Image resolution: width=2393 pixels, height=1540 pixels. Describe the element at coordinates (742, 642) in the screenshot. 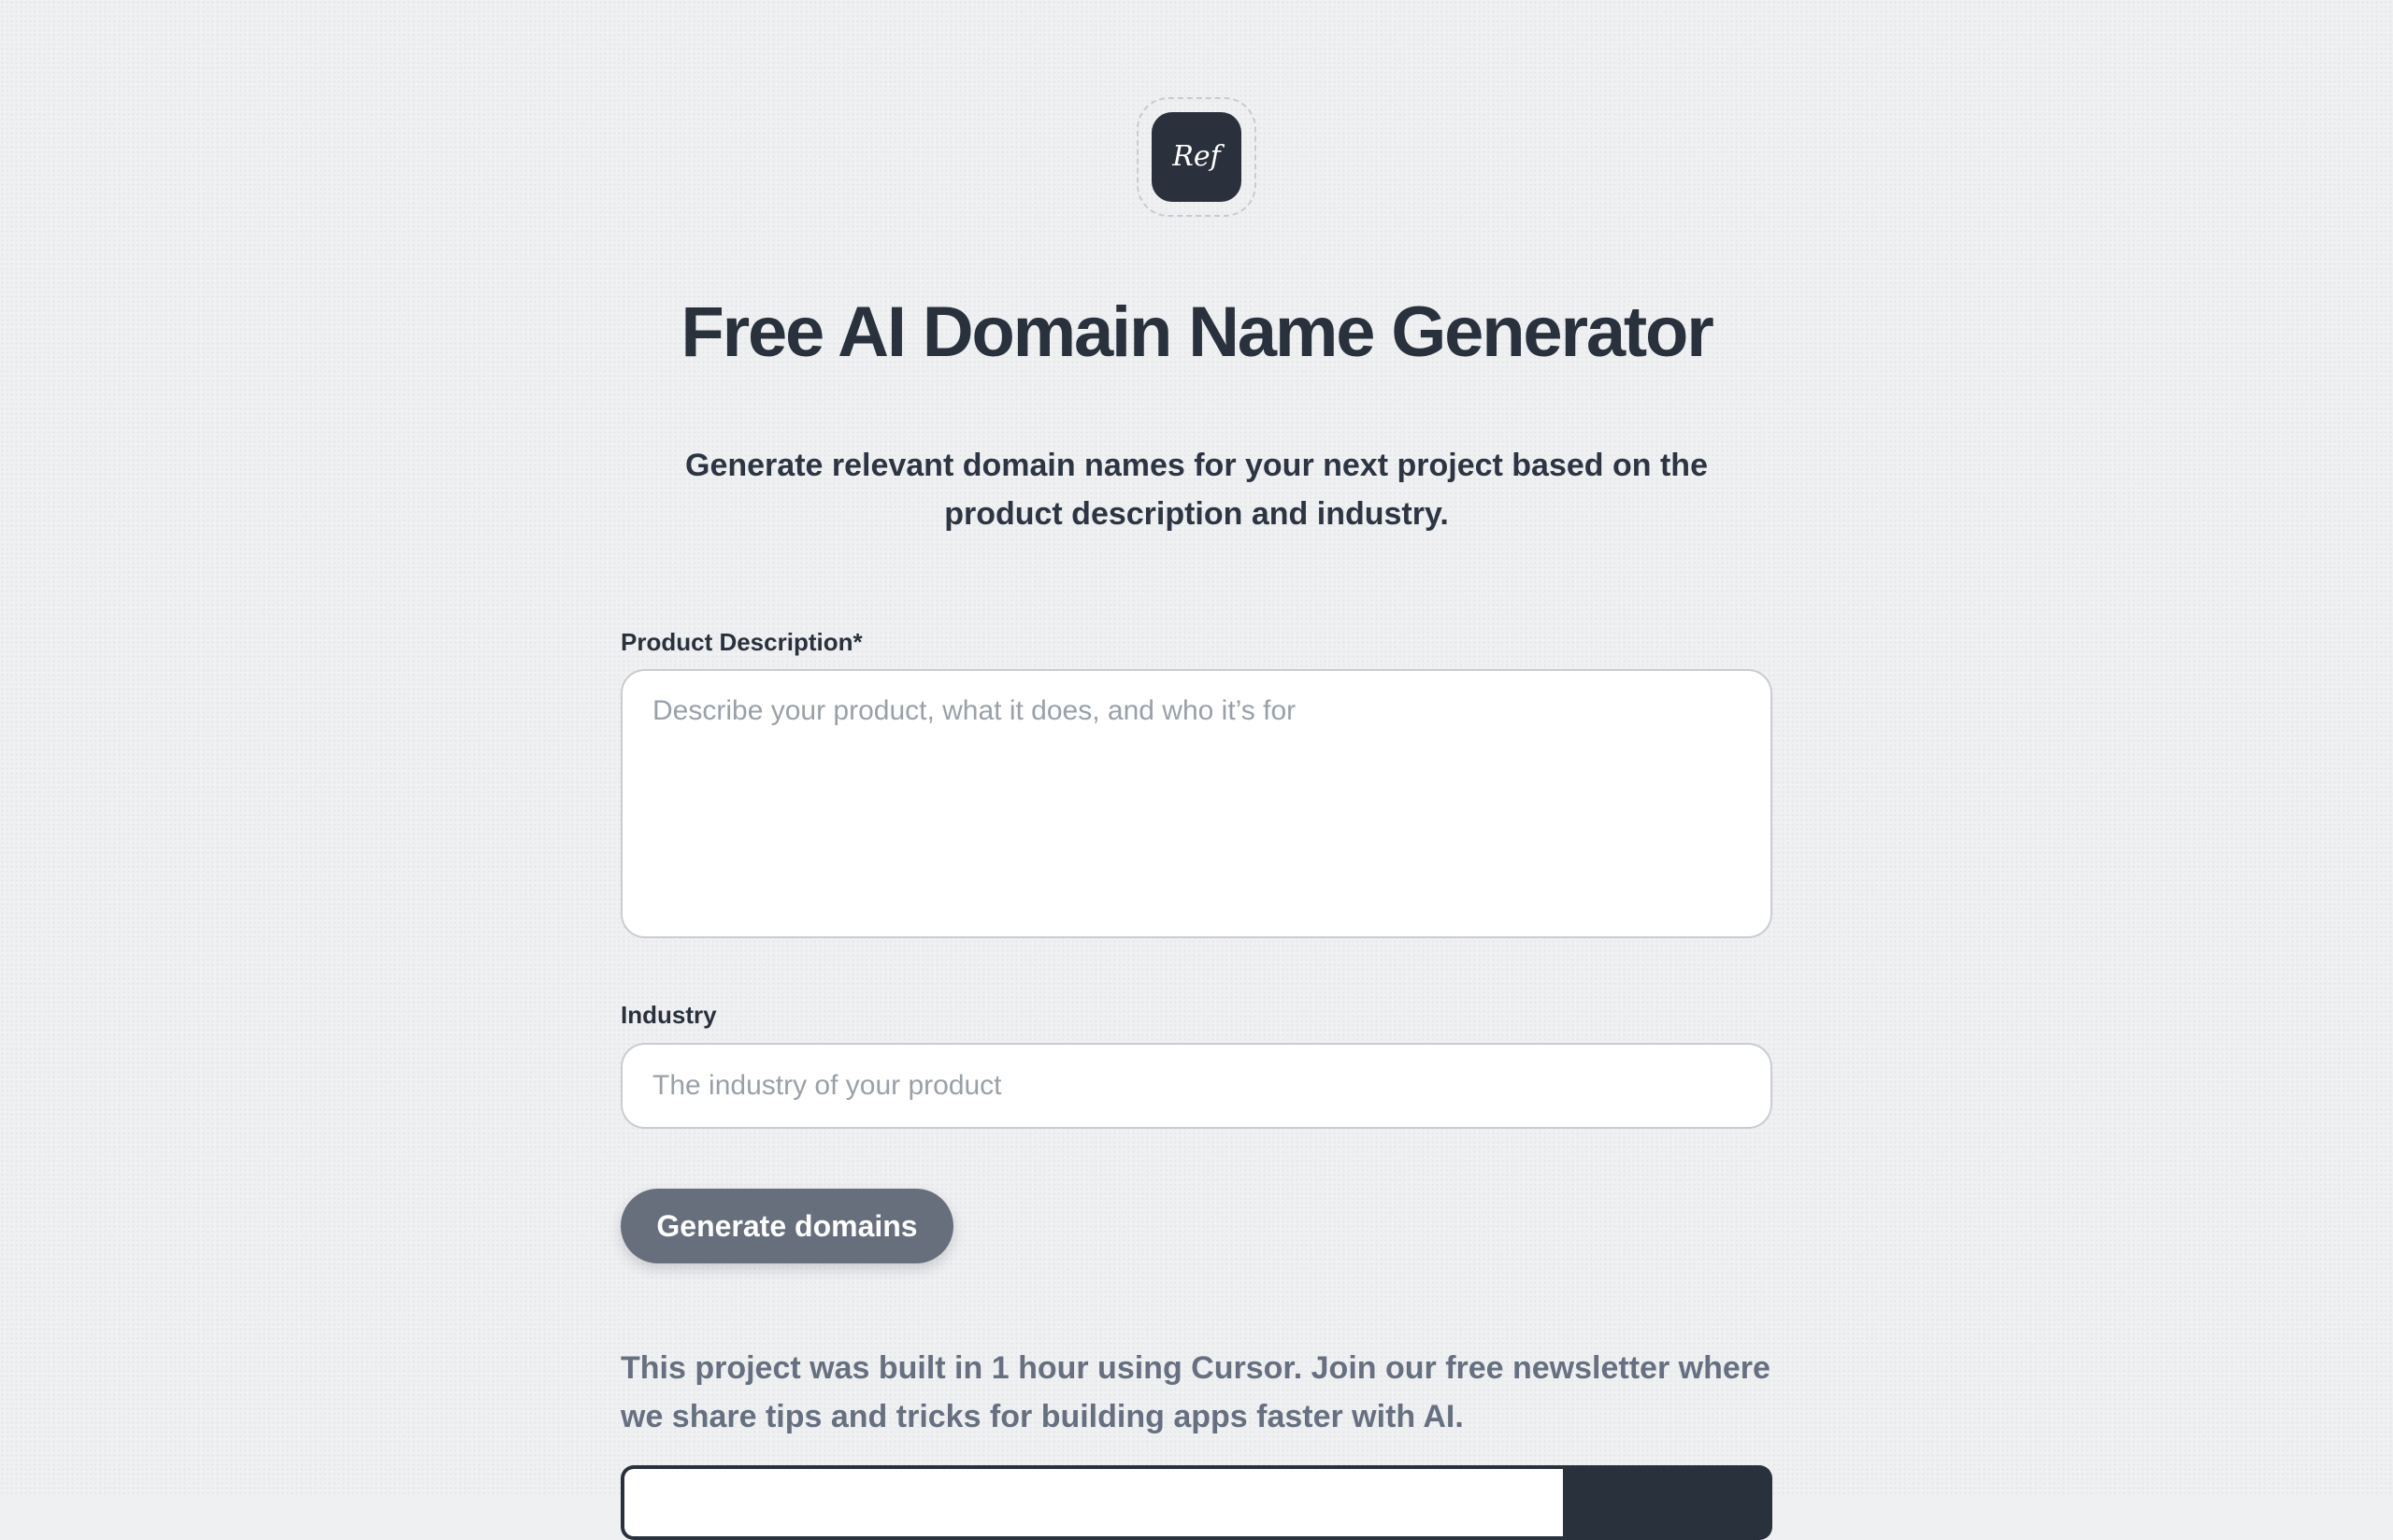

I see `product-description-label: Product Description*` at that location.